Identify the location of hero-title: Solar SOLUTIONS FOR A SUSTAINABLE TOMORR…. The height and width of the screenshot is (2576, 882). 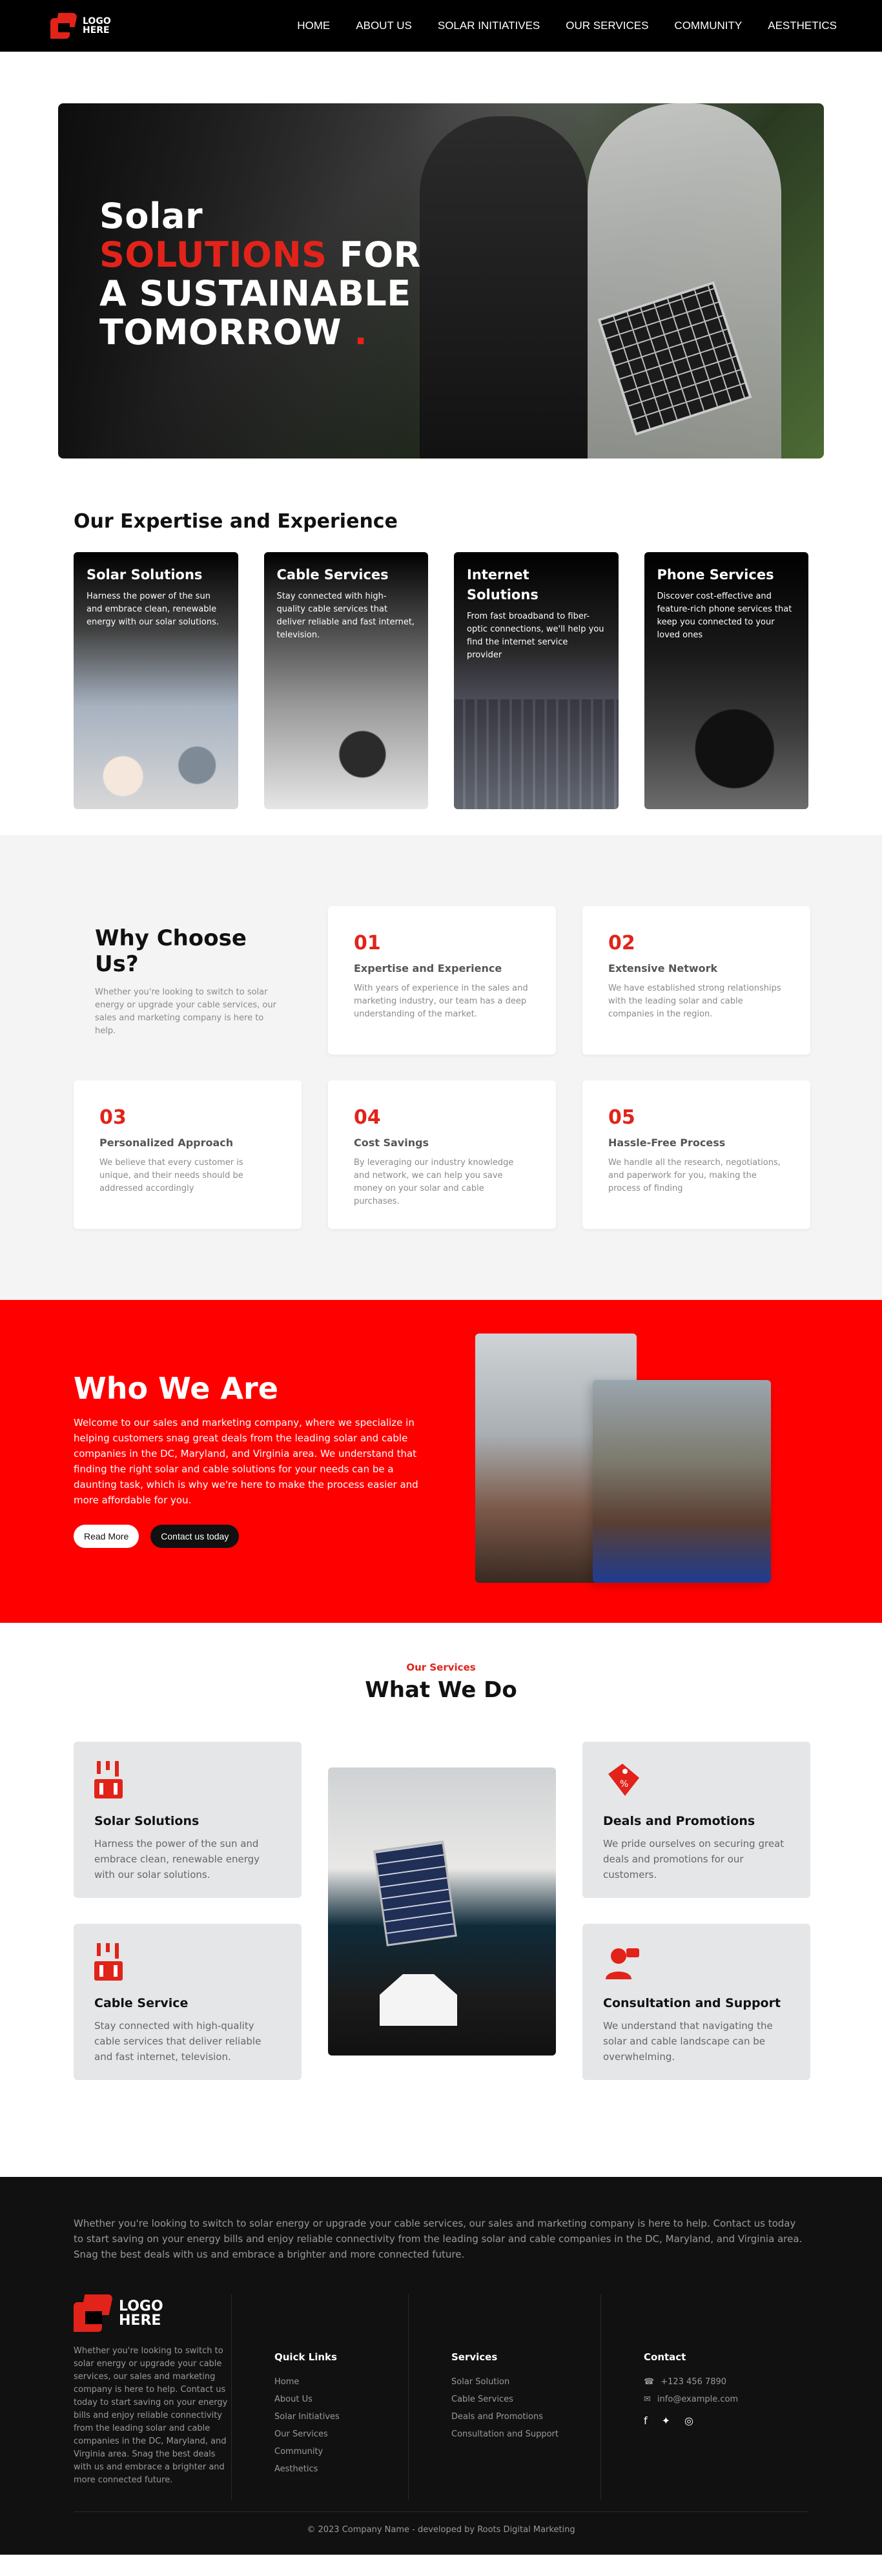
(260, 274).